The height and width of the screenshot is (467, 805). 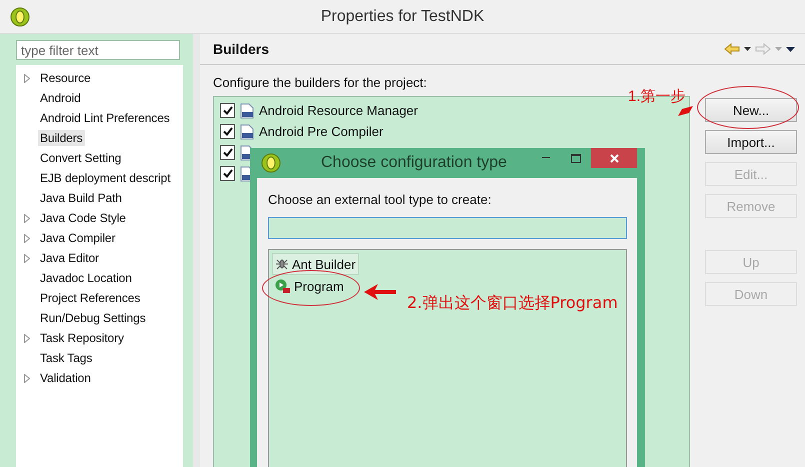 I want to click on tree-item: Task Repository, so click(x=82, y=338).